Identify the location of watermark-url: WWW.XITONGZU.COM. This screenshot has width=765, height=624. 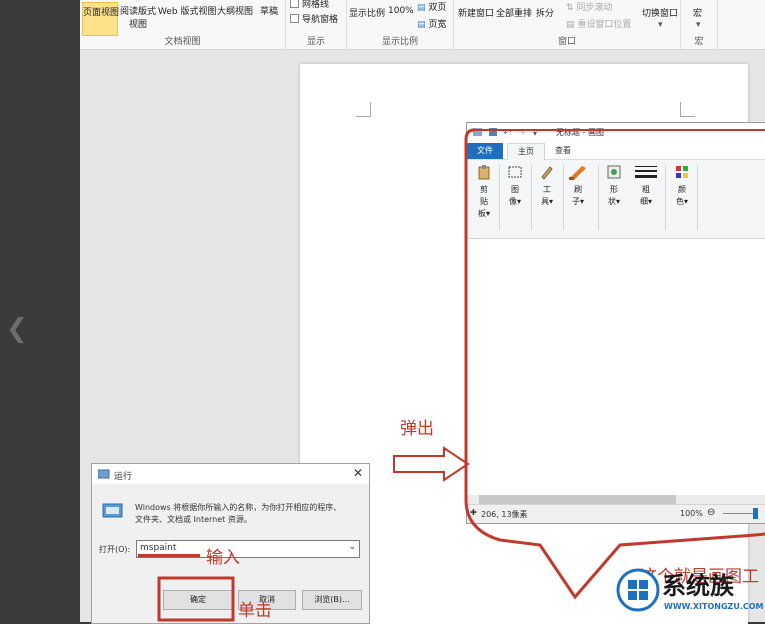
(714, 606).